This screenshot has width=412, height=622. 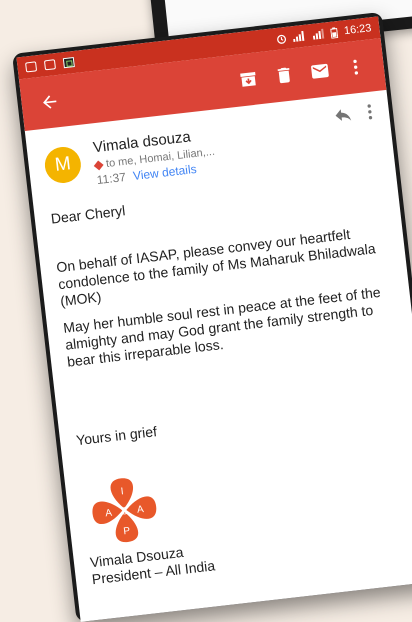 I want to click on status-time: 16:23, so click(x=358, y=30).